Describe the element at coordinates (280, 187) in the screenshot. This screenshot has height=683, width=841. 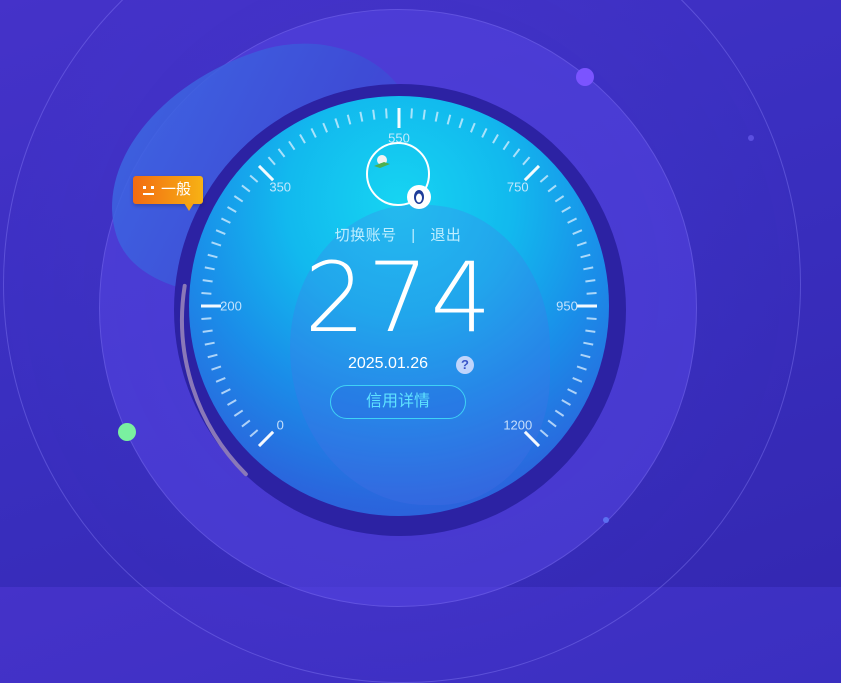
I see `gauge-label-350: 350` at that location.